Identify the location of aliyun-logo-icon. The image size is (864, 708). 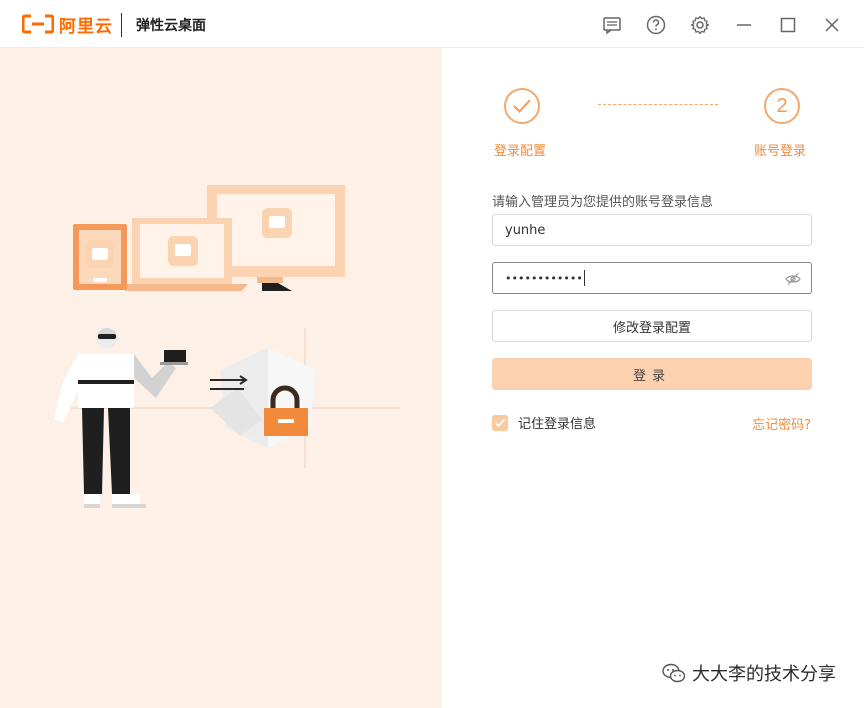
(38, 24).